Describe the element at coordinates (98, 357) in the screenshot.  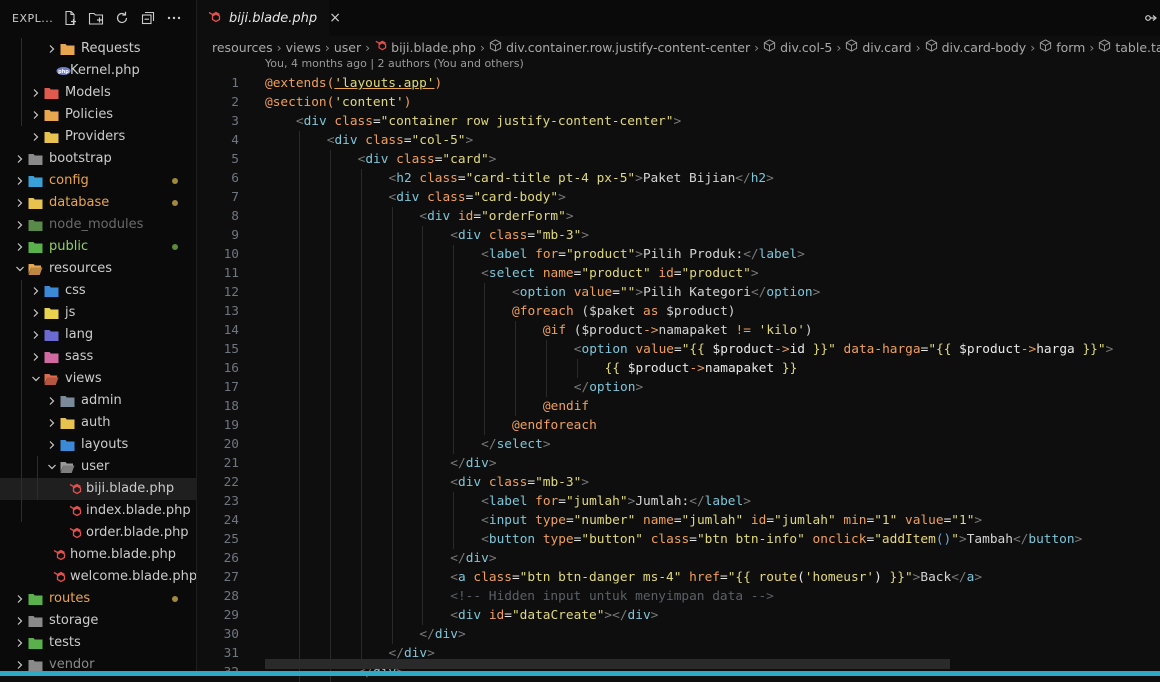
I see `tree-item-sass: sass` at that location.